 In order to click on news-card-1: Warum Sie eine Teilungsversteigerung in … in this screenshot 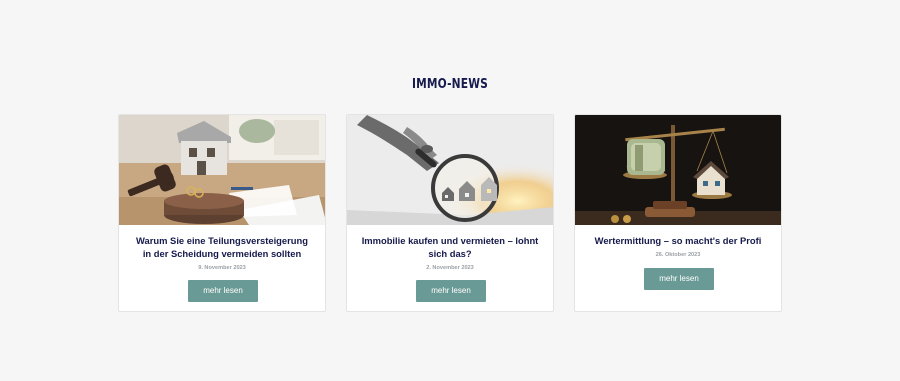, I will do `click(222, 213)`.